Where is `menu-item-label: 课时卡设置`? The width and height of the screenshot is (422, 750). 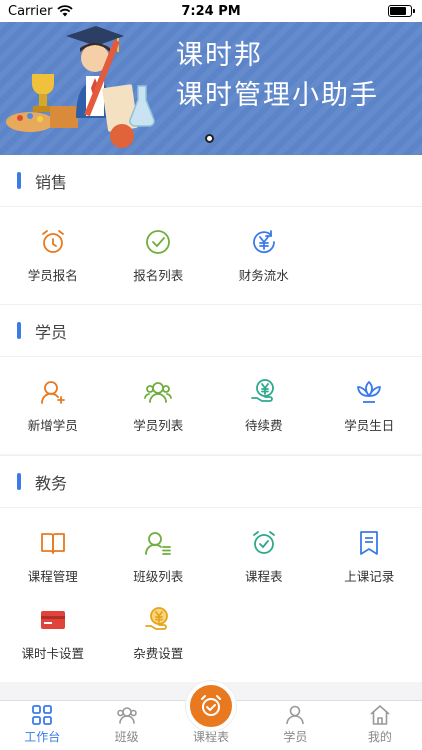
menu-item-label: 课时卡设置 is located at coordinates (52, 653).